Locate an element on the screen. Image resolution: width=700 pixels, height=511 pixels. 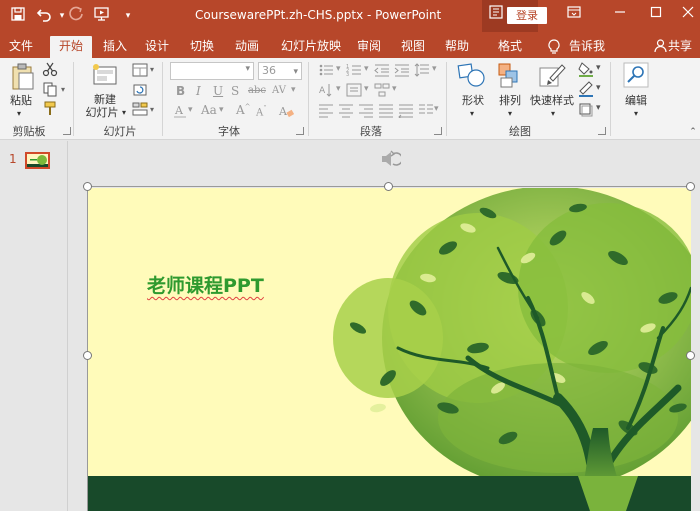
ribbon-display-options-icon is located at coordinates (574, 15).